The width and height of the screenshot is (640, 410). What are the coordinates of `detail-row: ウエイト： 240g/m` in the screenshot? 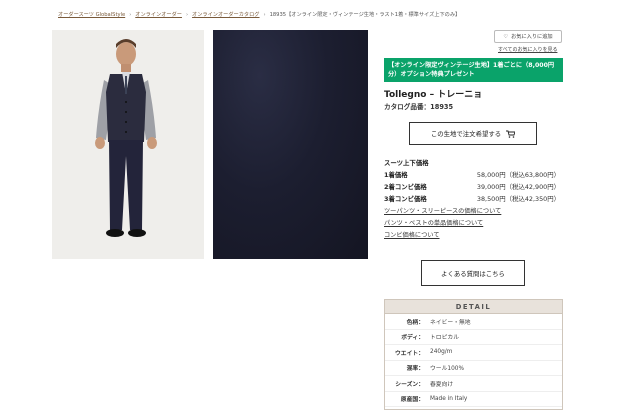 It's located at (473, 353).